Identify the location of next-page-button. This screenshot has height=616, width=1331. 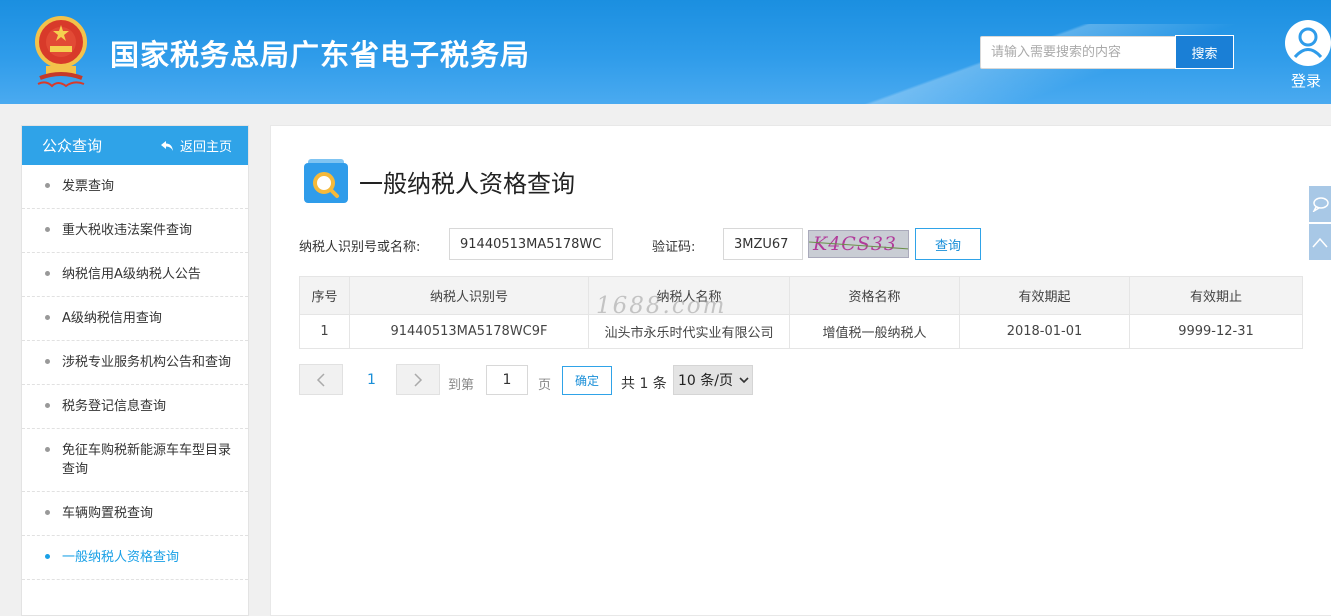
(418, 379).